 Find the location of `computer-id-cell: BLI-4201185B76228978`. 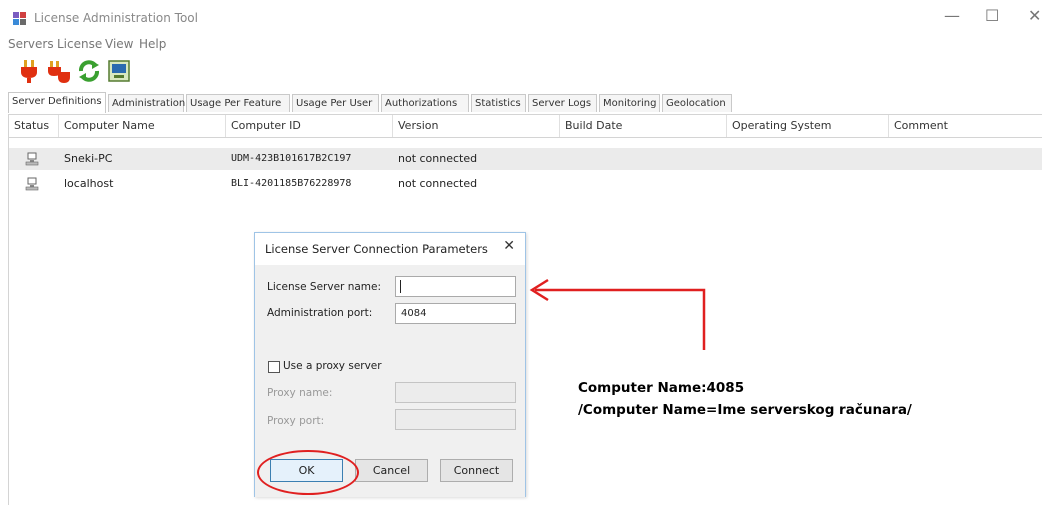

computer-id-cell: BLI-4201185B76228978 is located at coordinates (291, 183).